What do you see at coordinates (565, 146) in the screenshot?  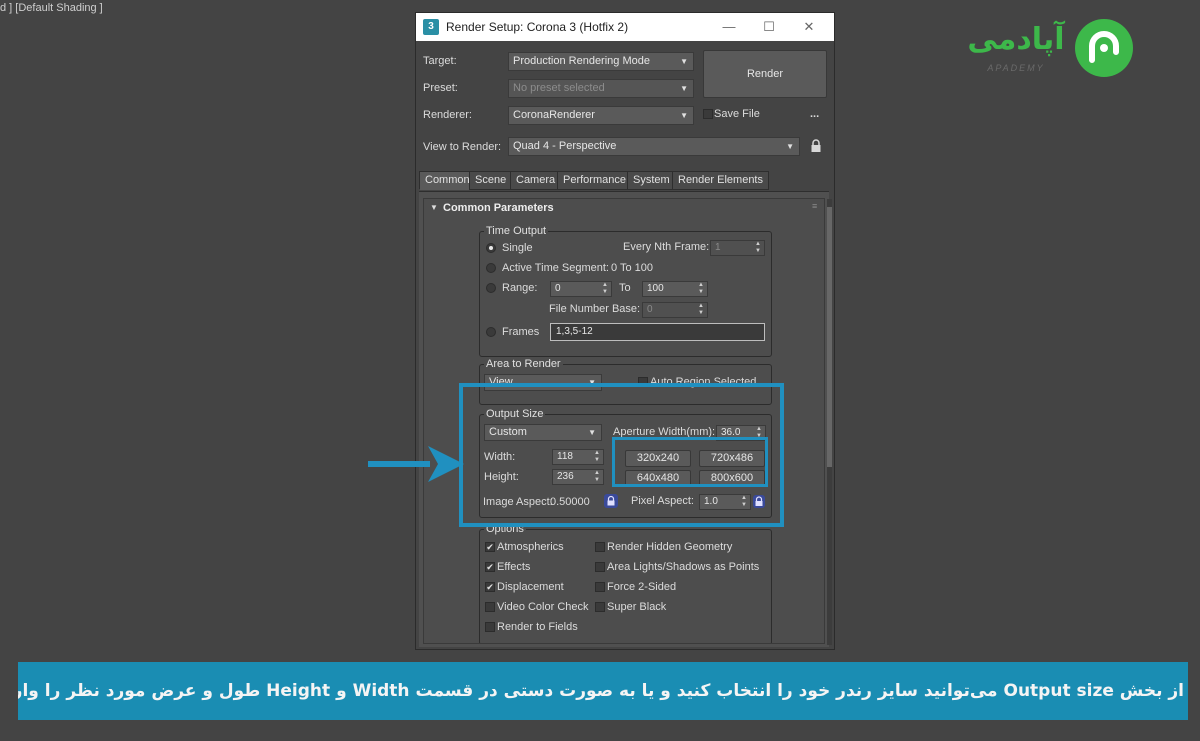 I see `view-to-render-value: Quad 4 - Perspective` at bounding box center [565, 146].